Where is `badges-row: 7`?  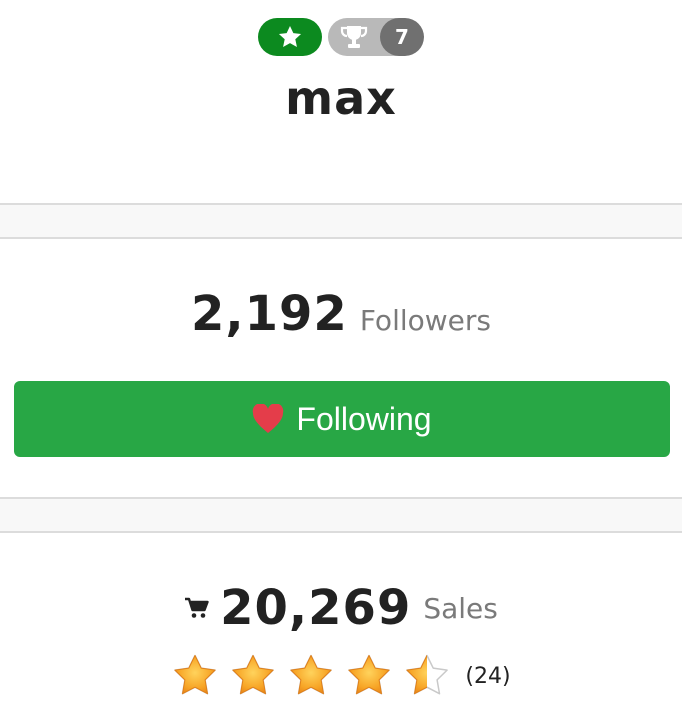
badges-row: 7 is located at coordinates (341, 37).